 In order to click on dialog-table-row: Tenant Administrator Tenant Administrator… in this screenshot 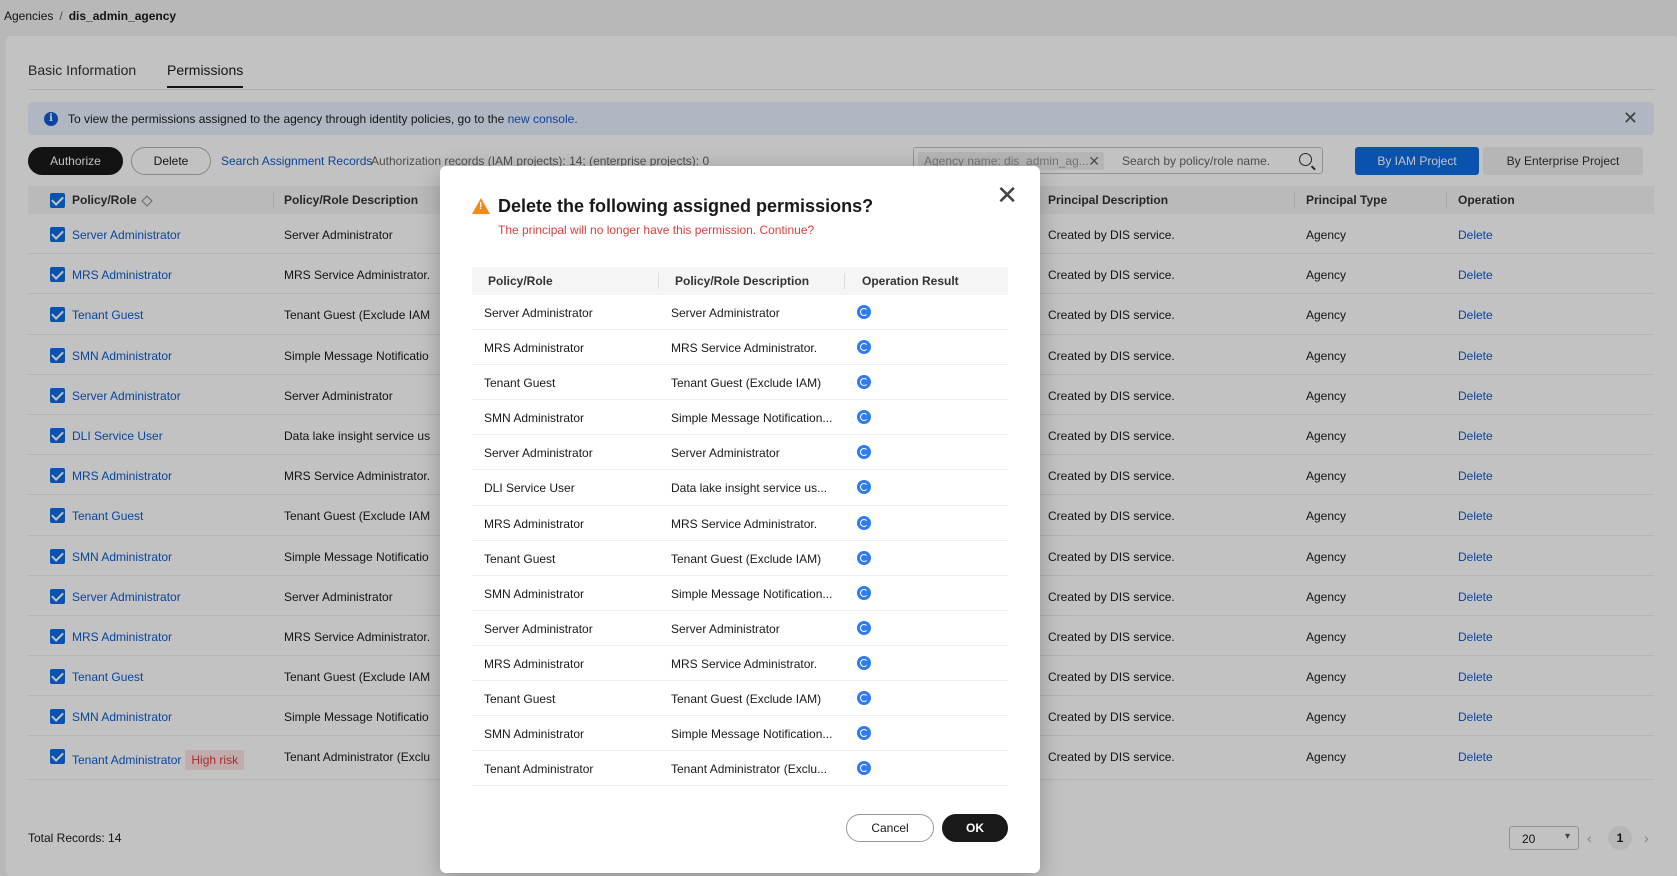, I will do `click(740, 769)`.